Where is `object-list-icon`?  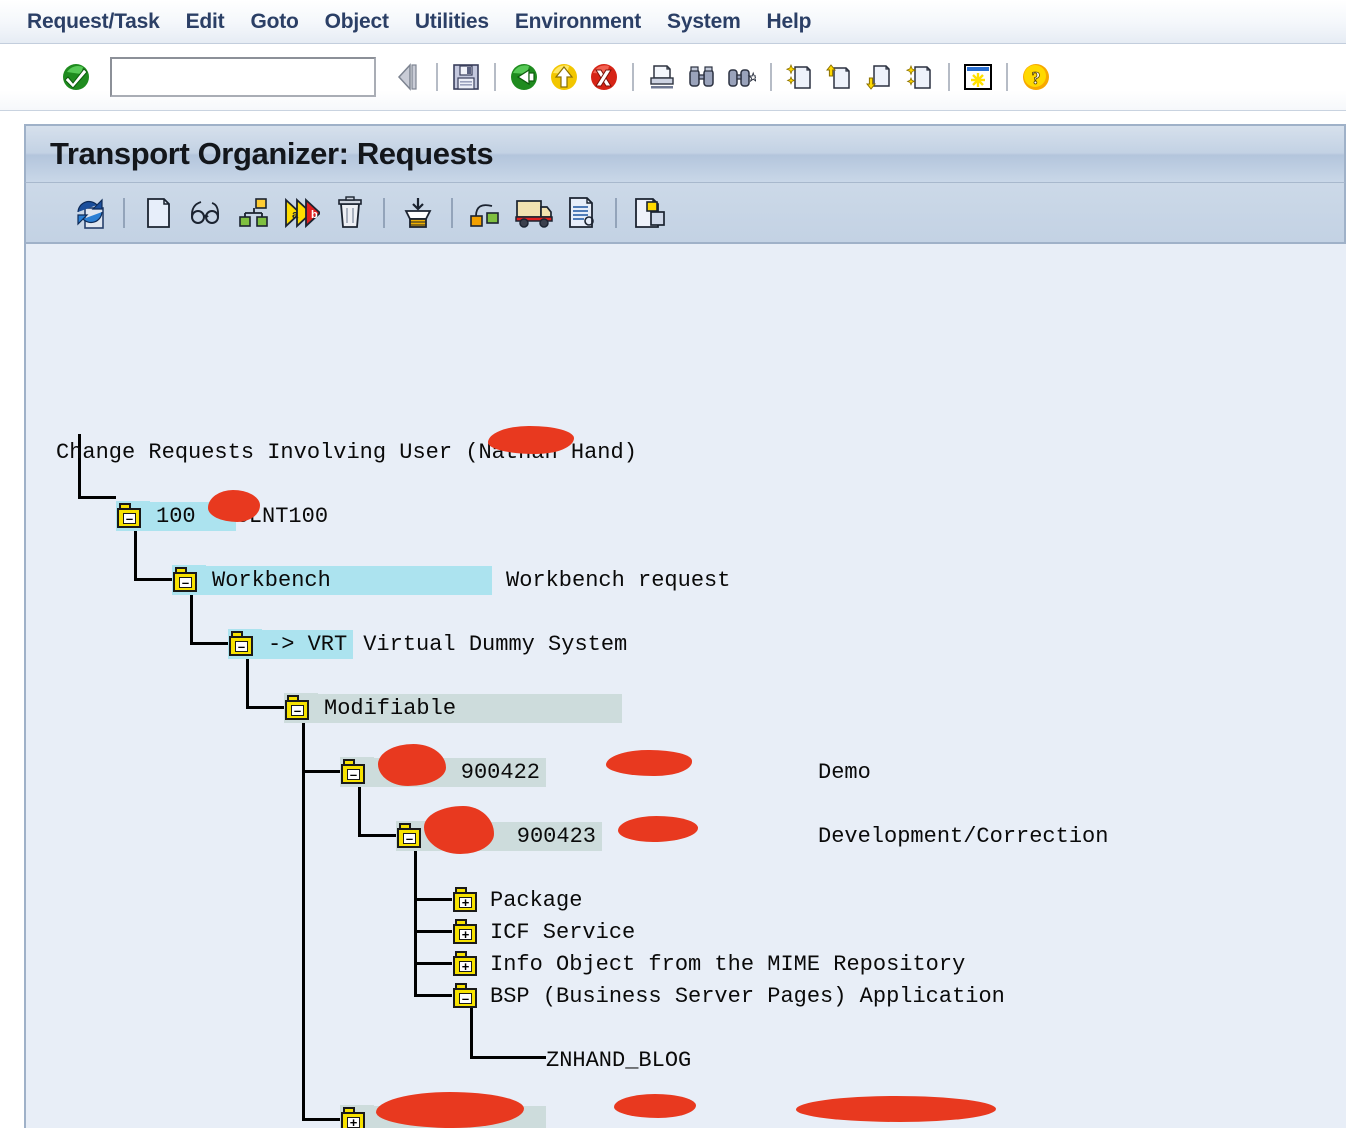 object-list-icon is located at coordinates (254, 213).